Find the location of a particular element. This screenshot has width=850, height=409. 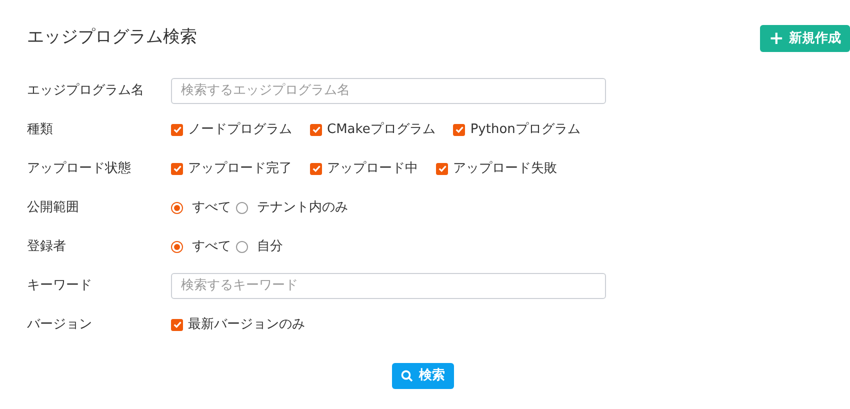

field-label: 公開範囲 is located at coordinates (53, 207).